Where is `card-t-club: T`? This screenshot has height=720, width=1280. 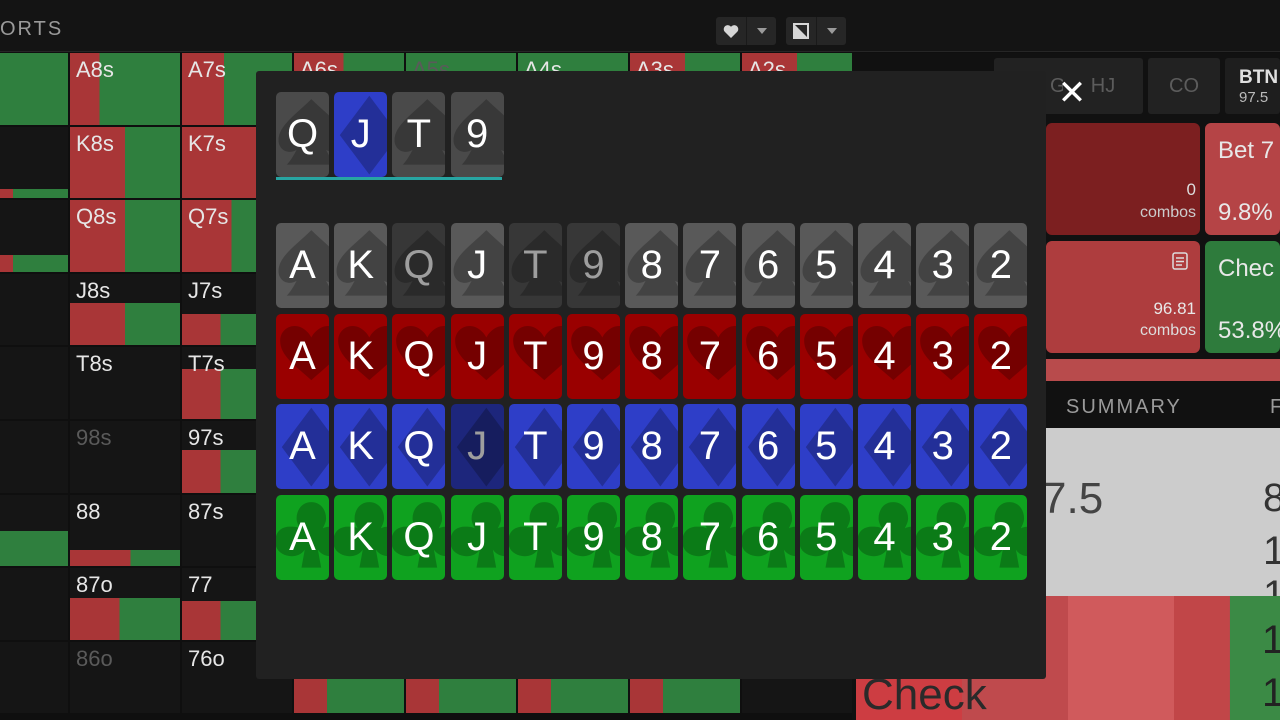 card-t-club: T is located at coordinates (535, 537).